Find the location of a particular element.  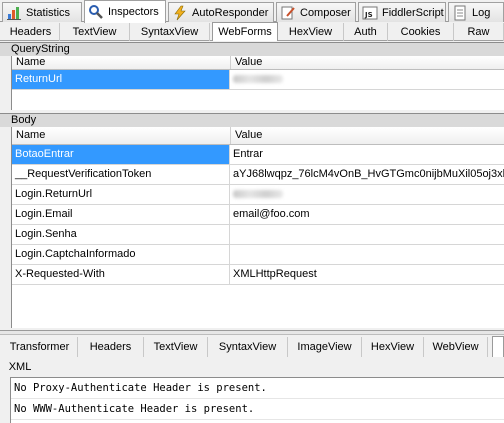

param-name: __RequestVerificationToken is located at coordinates (121, 174).